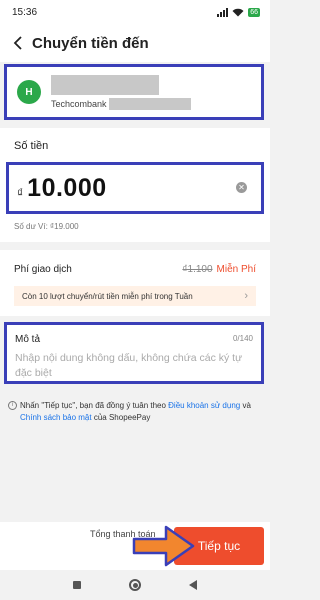 The width and height of the screenshot is (320, 600). What do you see at coordinates (245, 405) in the screenshot?
I see `terms-mid: và` at bounding box center [245, 405].